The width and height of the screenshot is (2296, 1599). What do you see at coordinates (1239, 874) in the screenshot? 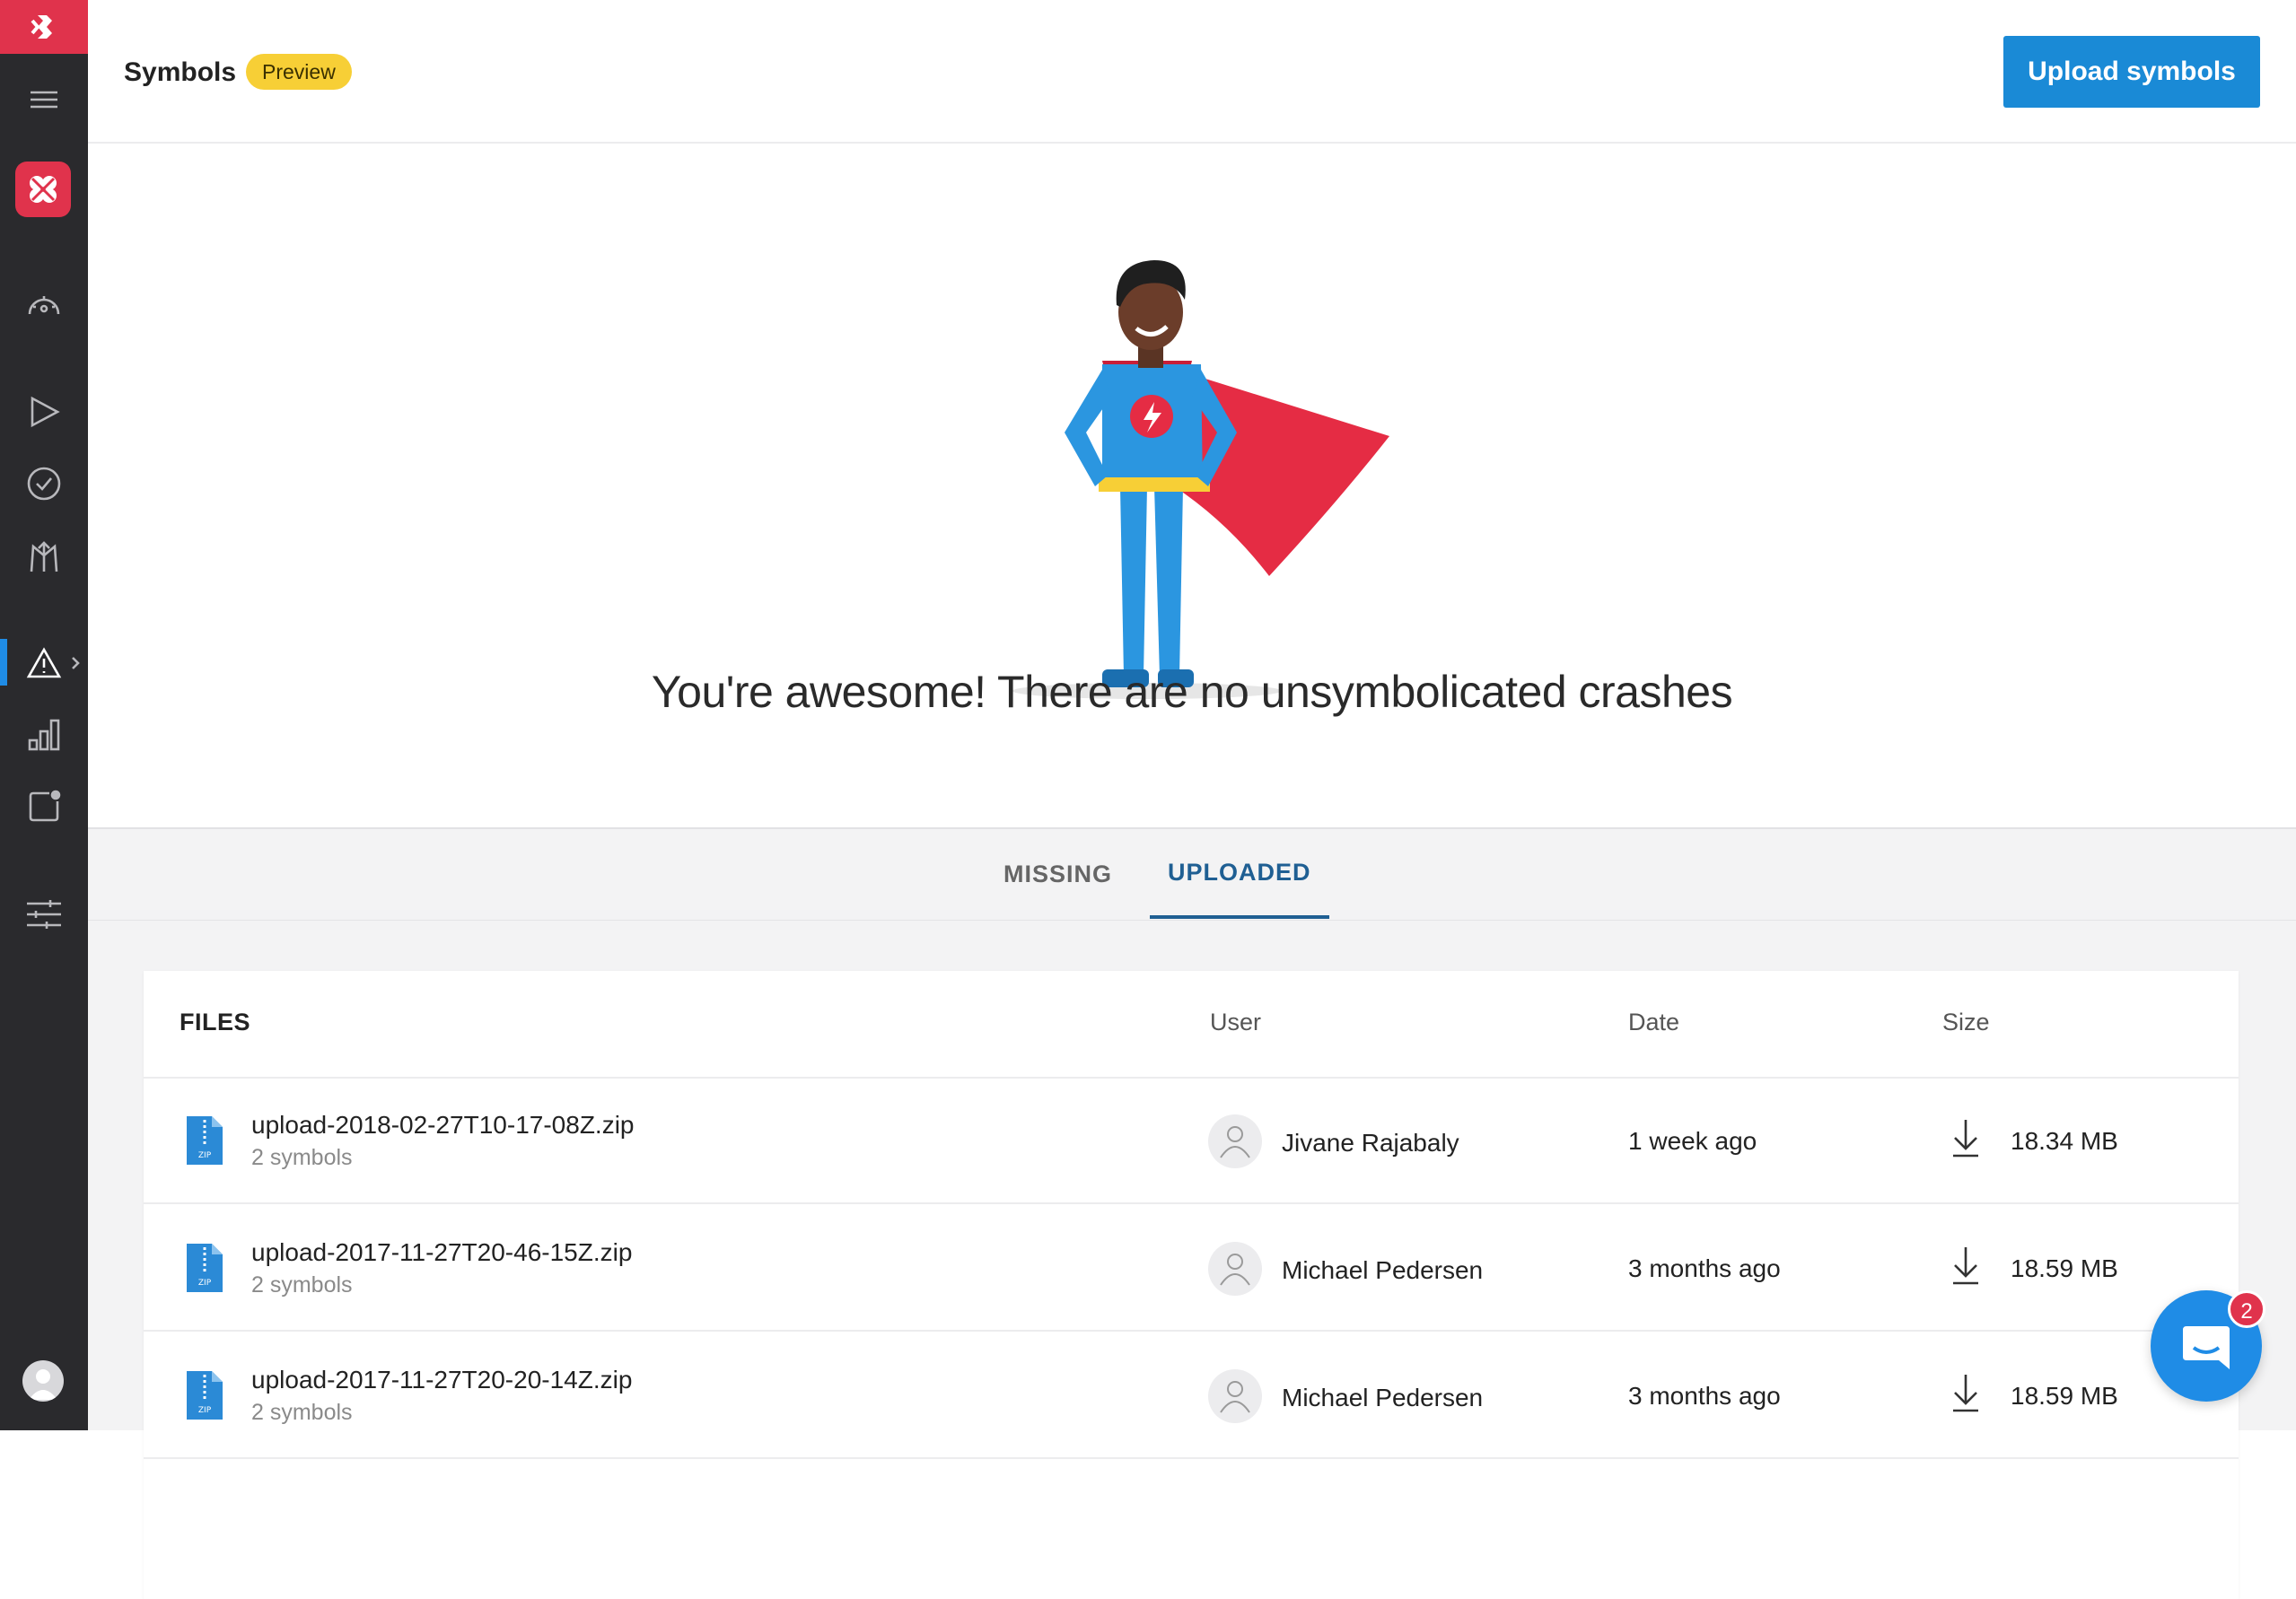
I see `tab-uploaded: UPLOADED` at bounding box center [1239, 874].